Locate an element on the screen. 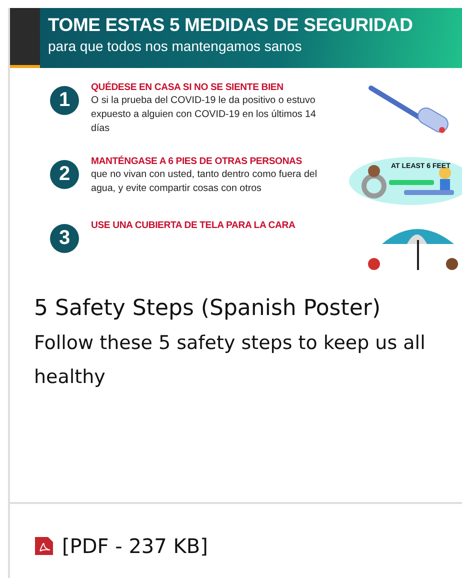 The image size is (462, 578). step-heading: MANTÉNGASE A 6 PIES DE OTRAS PERSONAS is located at coordinates (197, 161).